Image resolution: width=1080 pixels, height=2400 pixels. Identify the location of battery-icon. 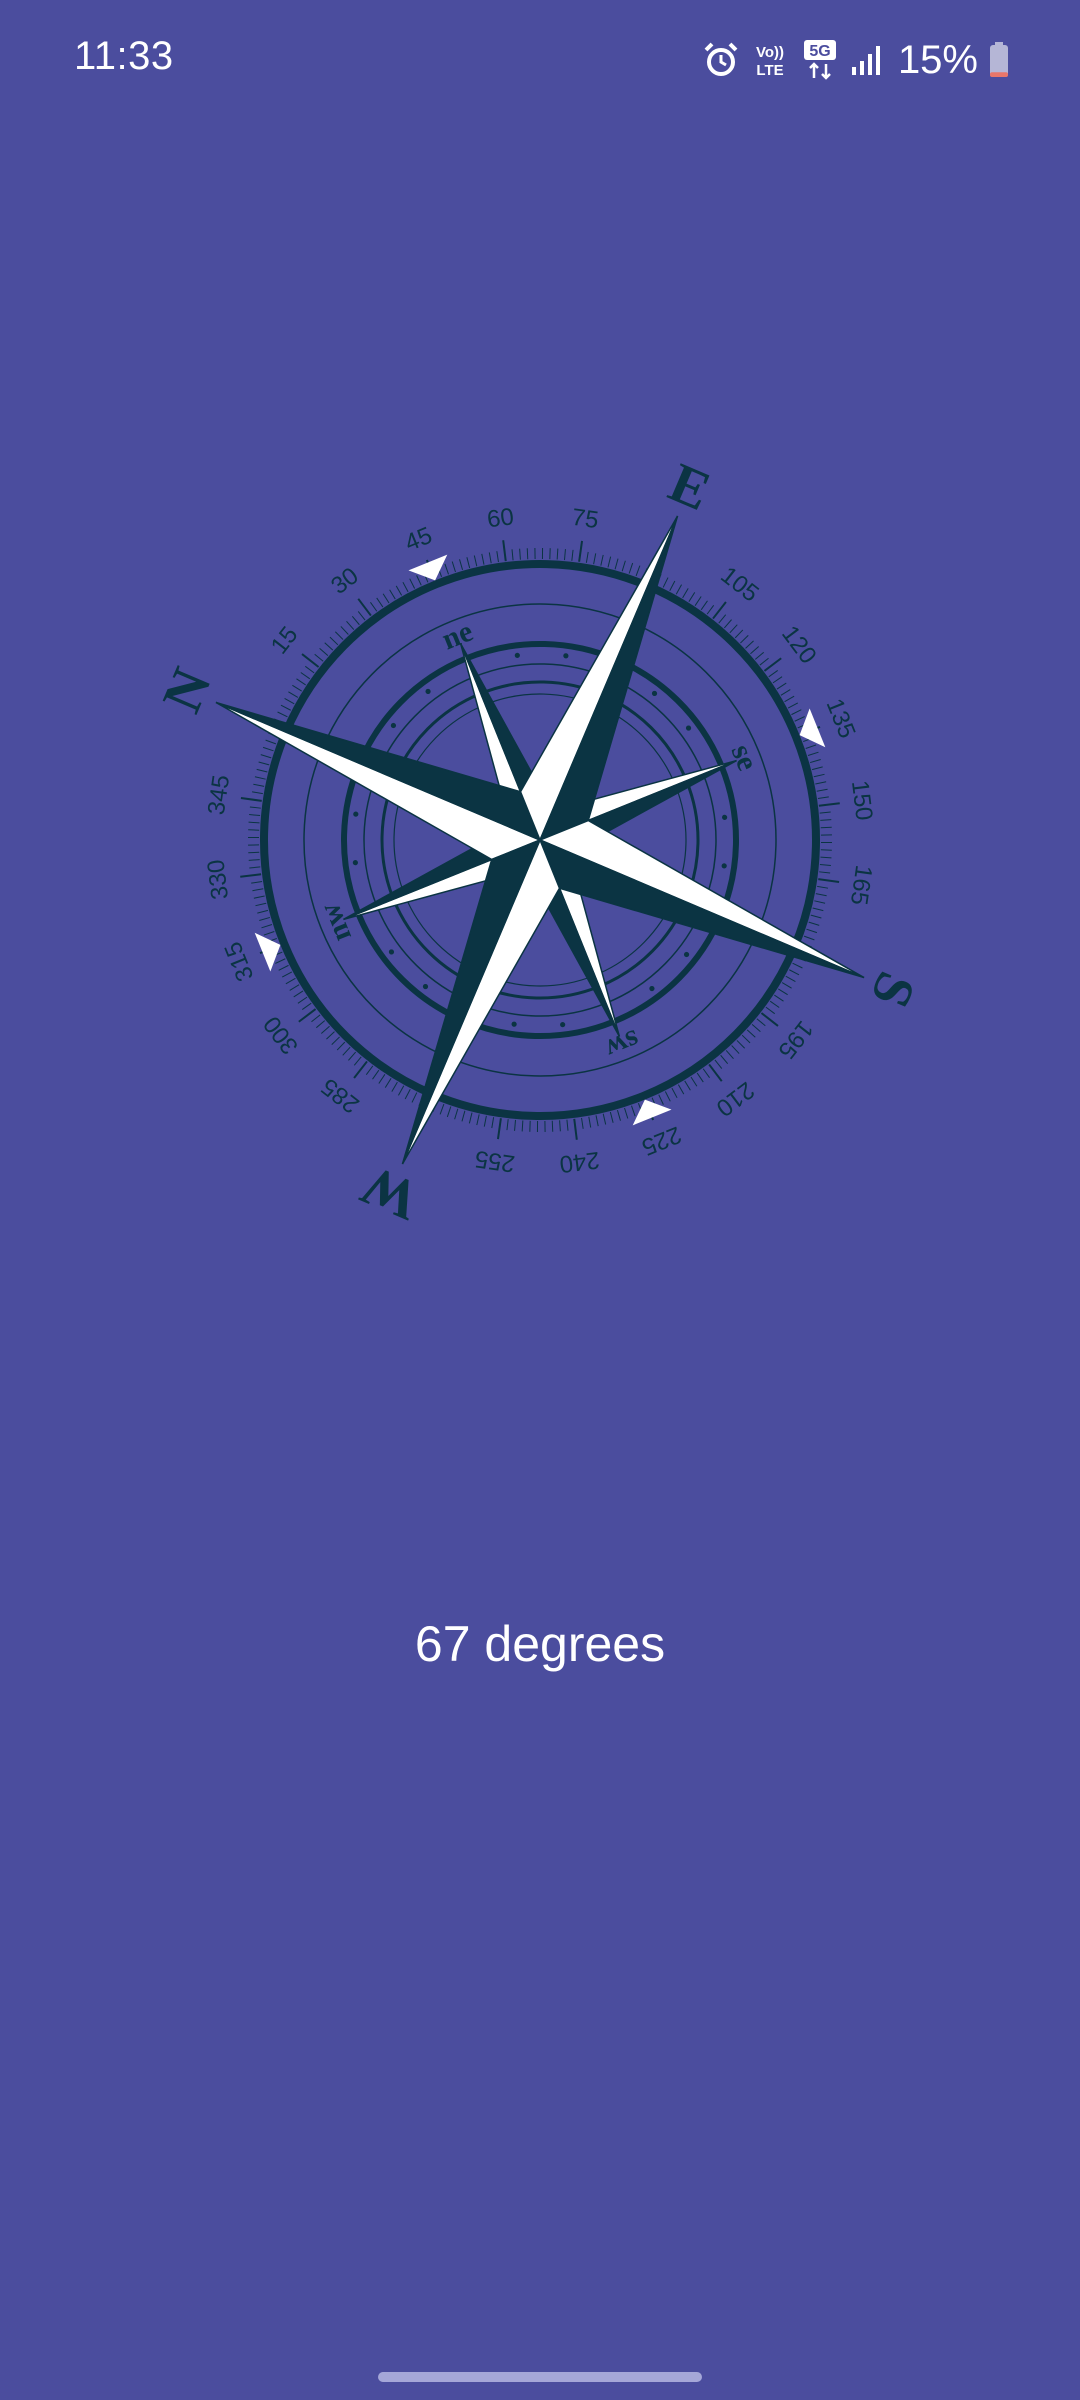
(999, 60).